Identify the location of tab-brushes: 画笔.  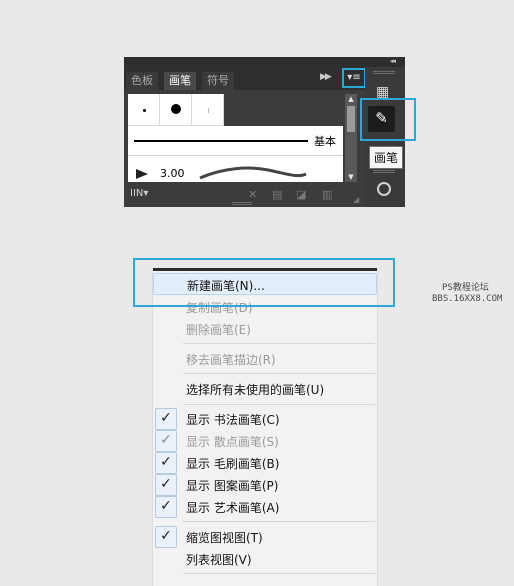
(180, 81).